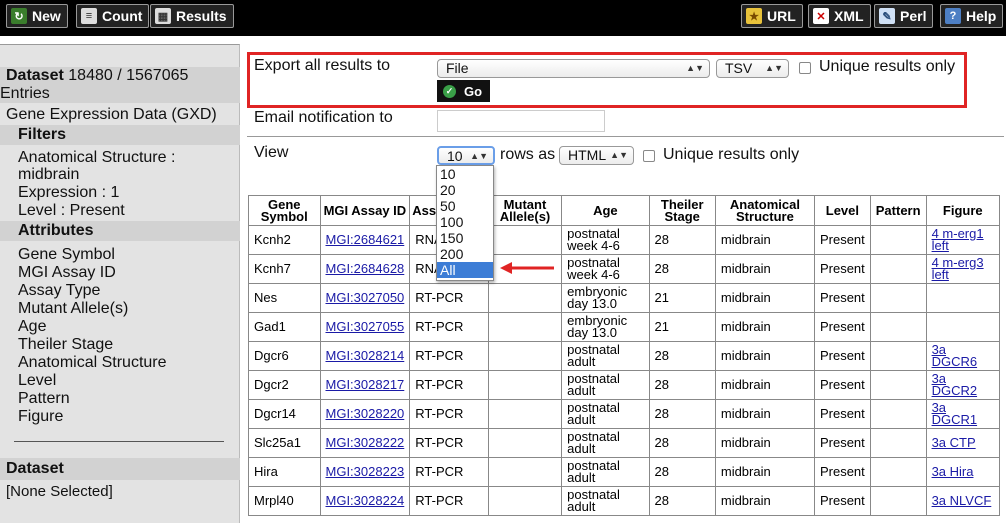 Image resolution: width=1006 pixels, height=523 pixels. What do you see at coordinates (457, 68) in the screenshot?
I see `export-destination-value: File` at bounding box center [457, 68].